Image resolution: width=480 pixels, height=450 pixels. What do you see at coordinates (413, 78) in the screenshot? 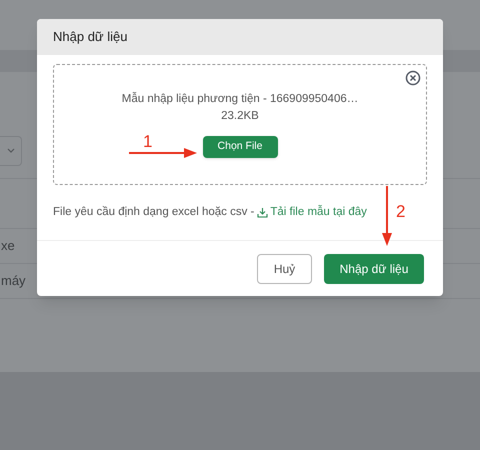
I see `close-icon` at bounding box center [413, 78].